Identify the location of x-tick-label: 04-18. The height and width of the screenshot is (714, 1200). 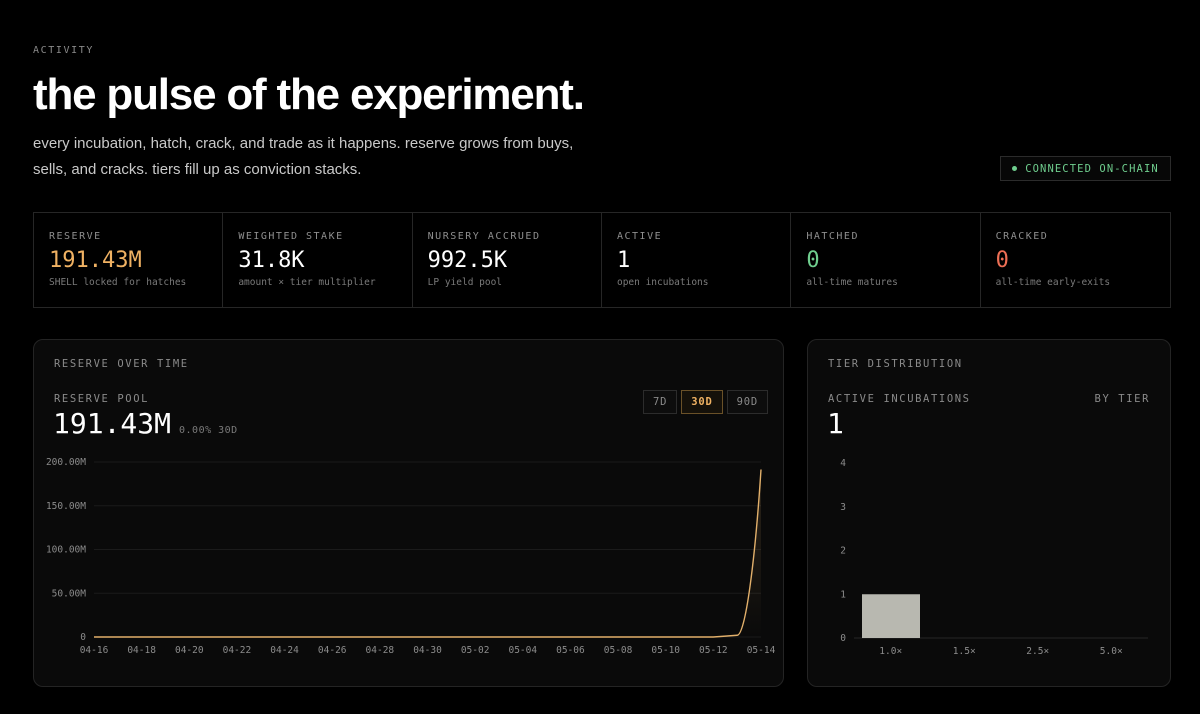
(141, 650).